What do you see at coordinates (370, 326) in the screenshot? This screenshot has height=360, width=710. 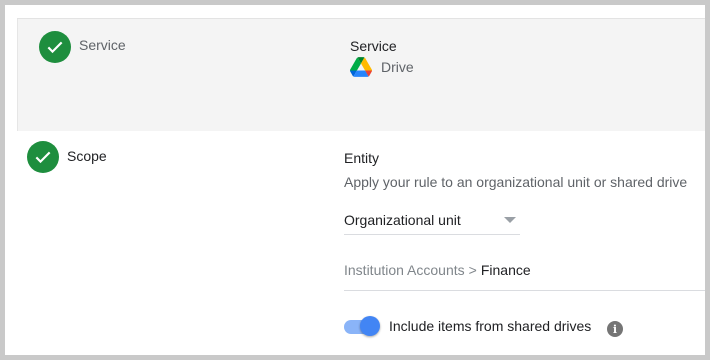 I see `toggle-knob` at bounding box center [370, 326].